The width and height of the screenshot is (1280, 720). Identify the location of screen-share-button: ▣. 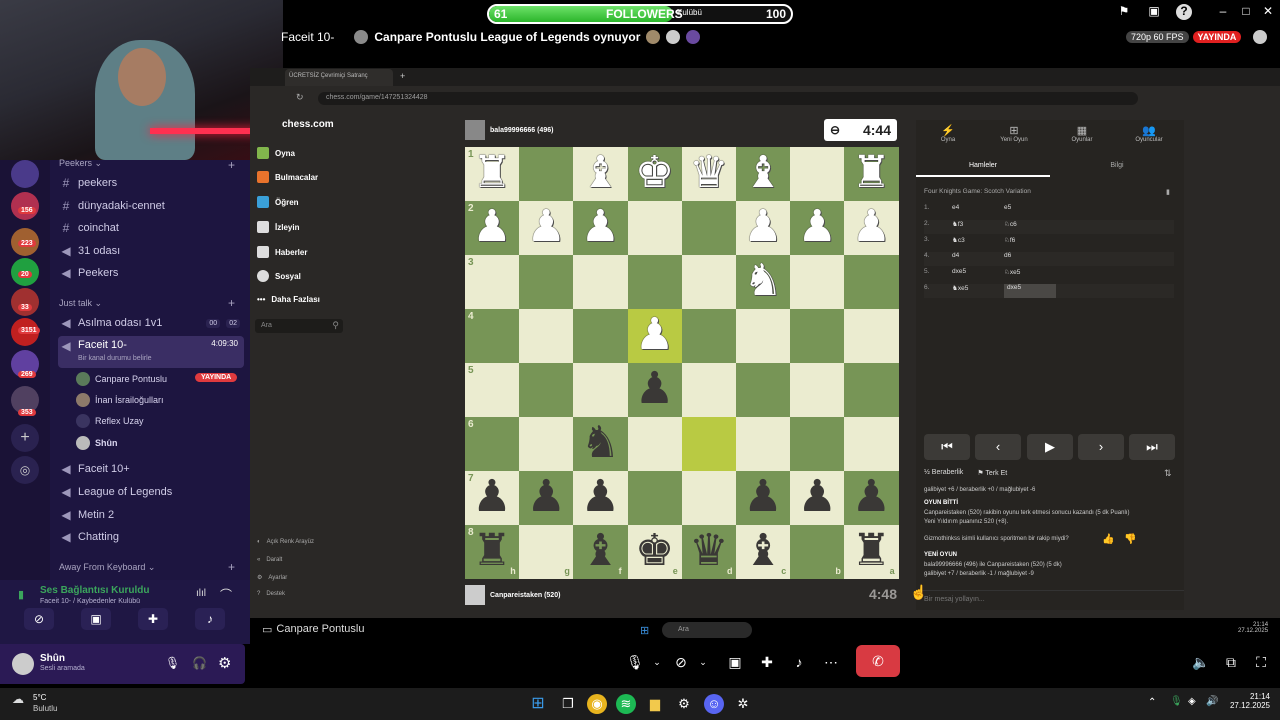
(735, 662).